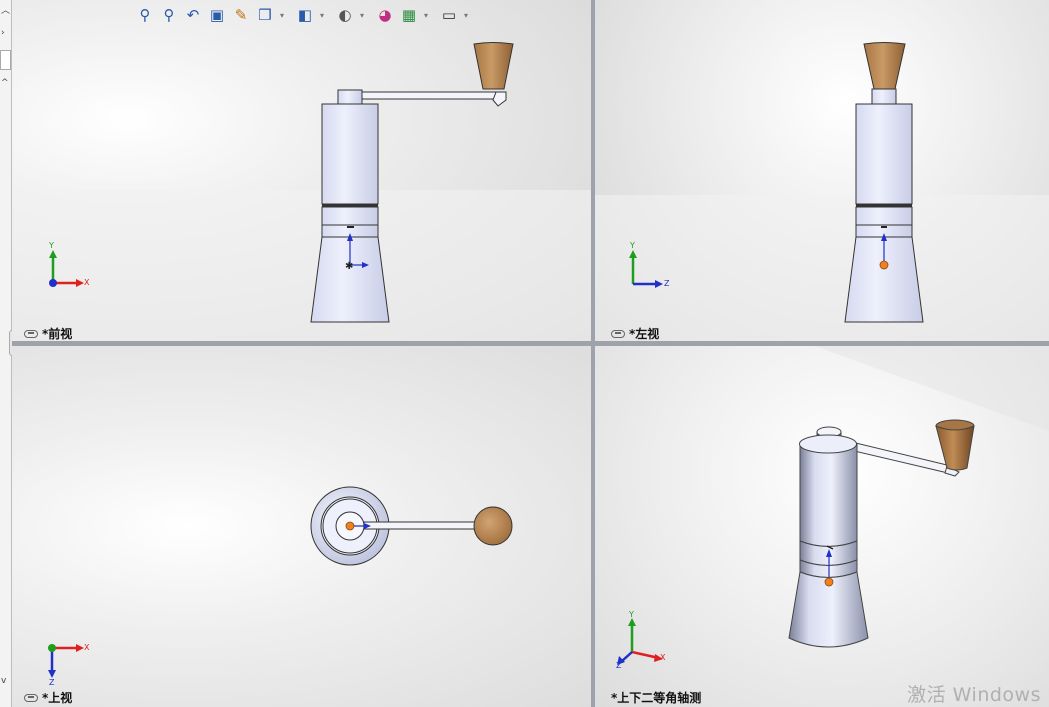 This screenshot has width=1049, height=707. What do you see at coordinates (57, 334) in the screenshot?
I see `front-view-name: *前视` at bounding box center [57, 334].